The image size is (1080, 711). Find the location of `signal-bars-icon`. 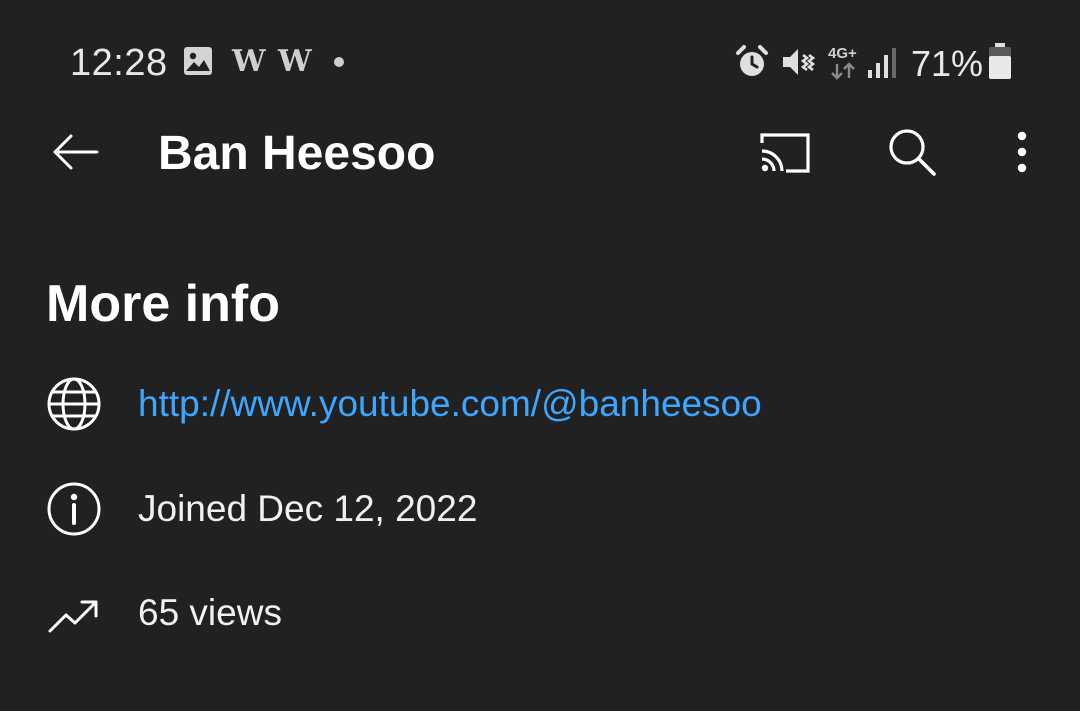

signal-bars-icon is located at coordinates (882, 63).